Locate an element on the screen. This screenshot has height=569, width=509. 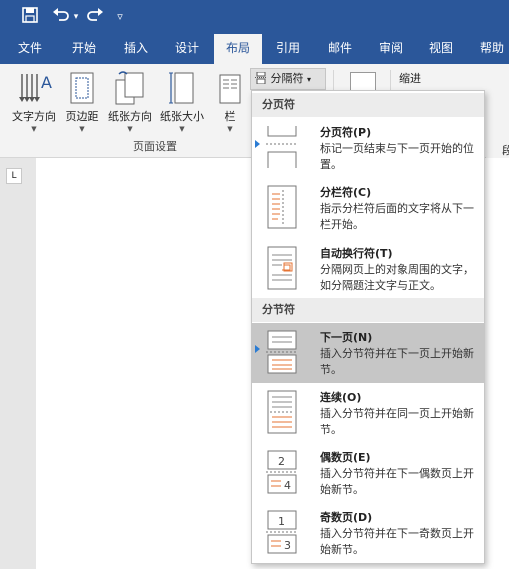
size-icon is located at coordinates (182, 87).